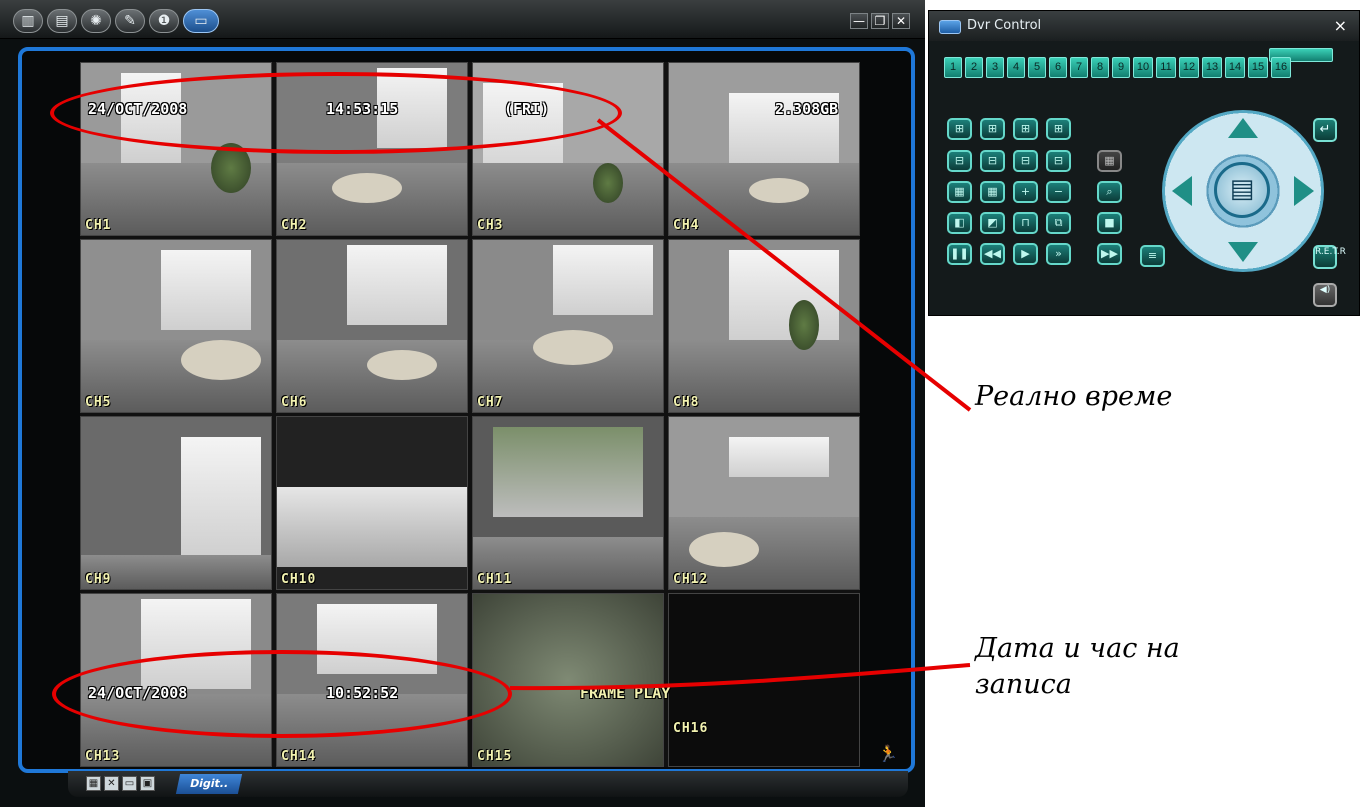 The image size is (1360, 807). Describe the element at coordinates (488, 784) in the screenshot. I see `viewer-bottom-bar: ▦ ✕ ▭ ▣ Digit..` at that location.